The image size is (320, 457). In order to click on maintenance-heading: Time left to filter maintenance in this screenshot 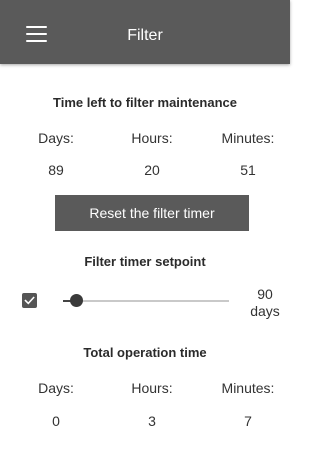, I will do `click(145, 102)`.